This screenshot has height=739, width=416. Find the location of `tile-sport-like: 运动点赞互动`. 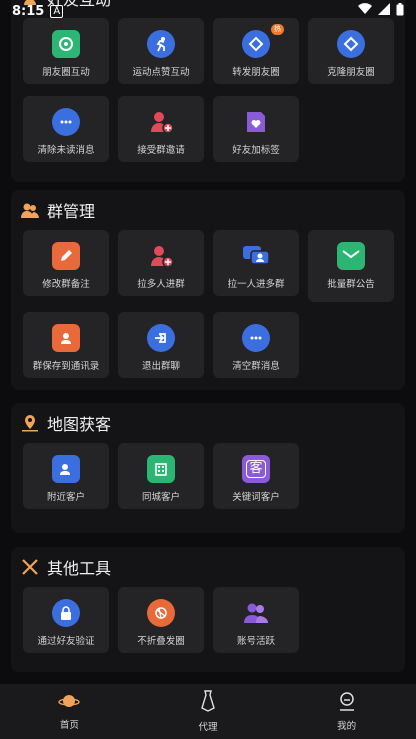

tile-sport-like: 运动点赞互动 is located at coordinates (161, 51).